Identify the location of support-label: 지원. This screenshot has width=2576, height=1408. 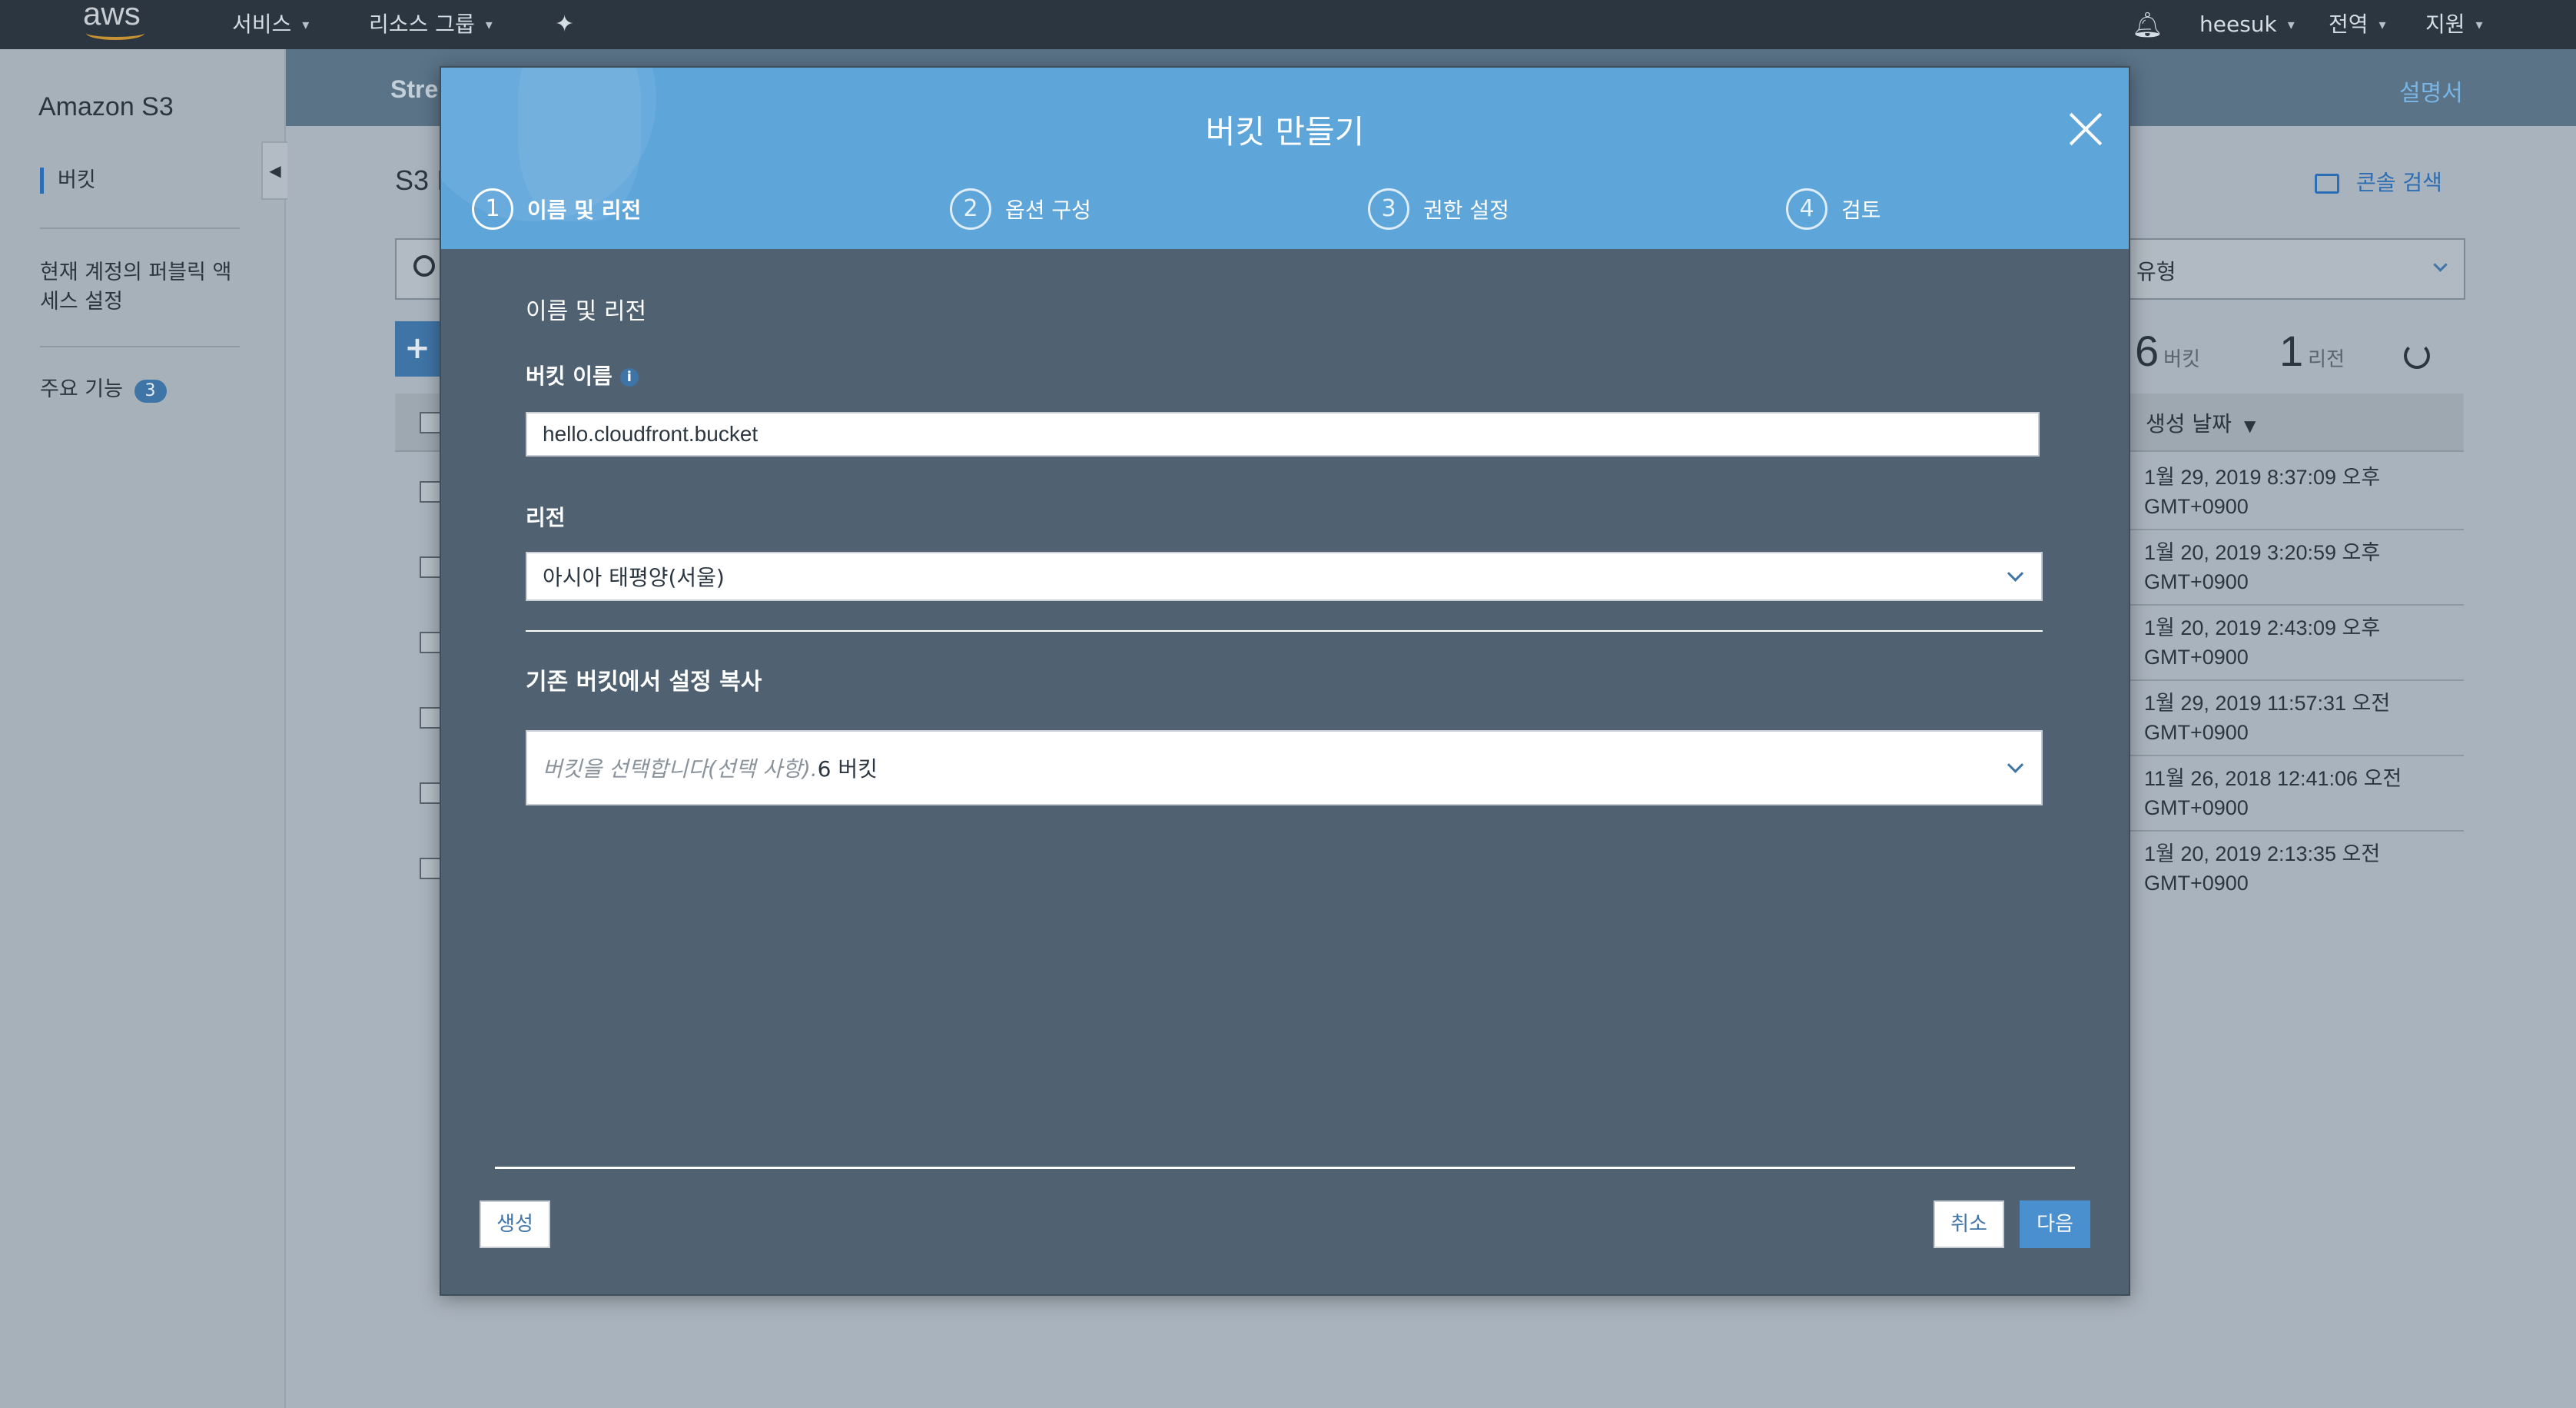
(2445, 24).